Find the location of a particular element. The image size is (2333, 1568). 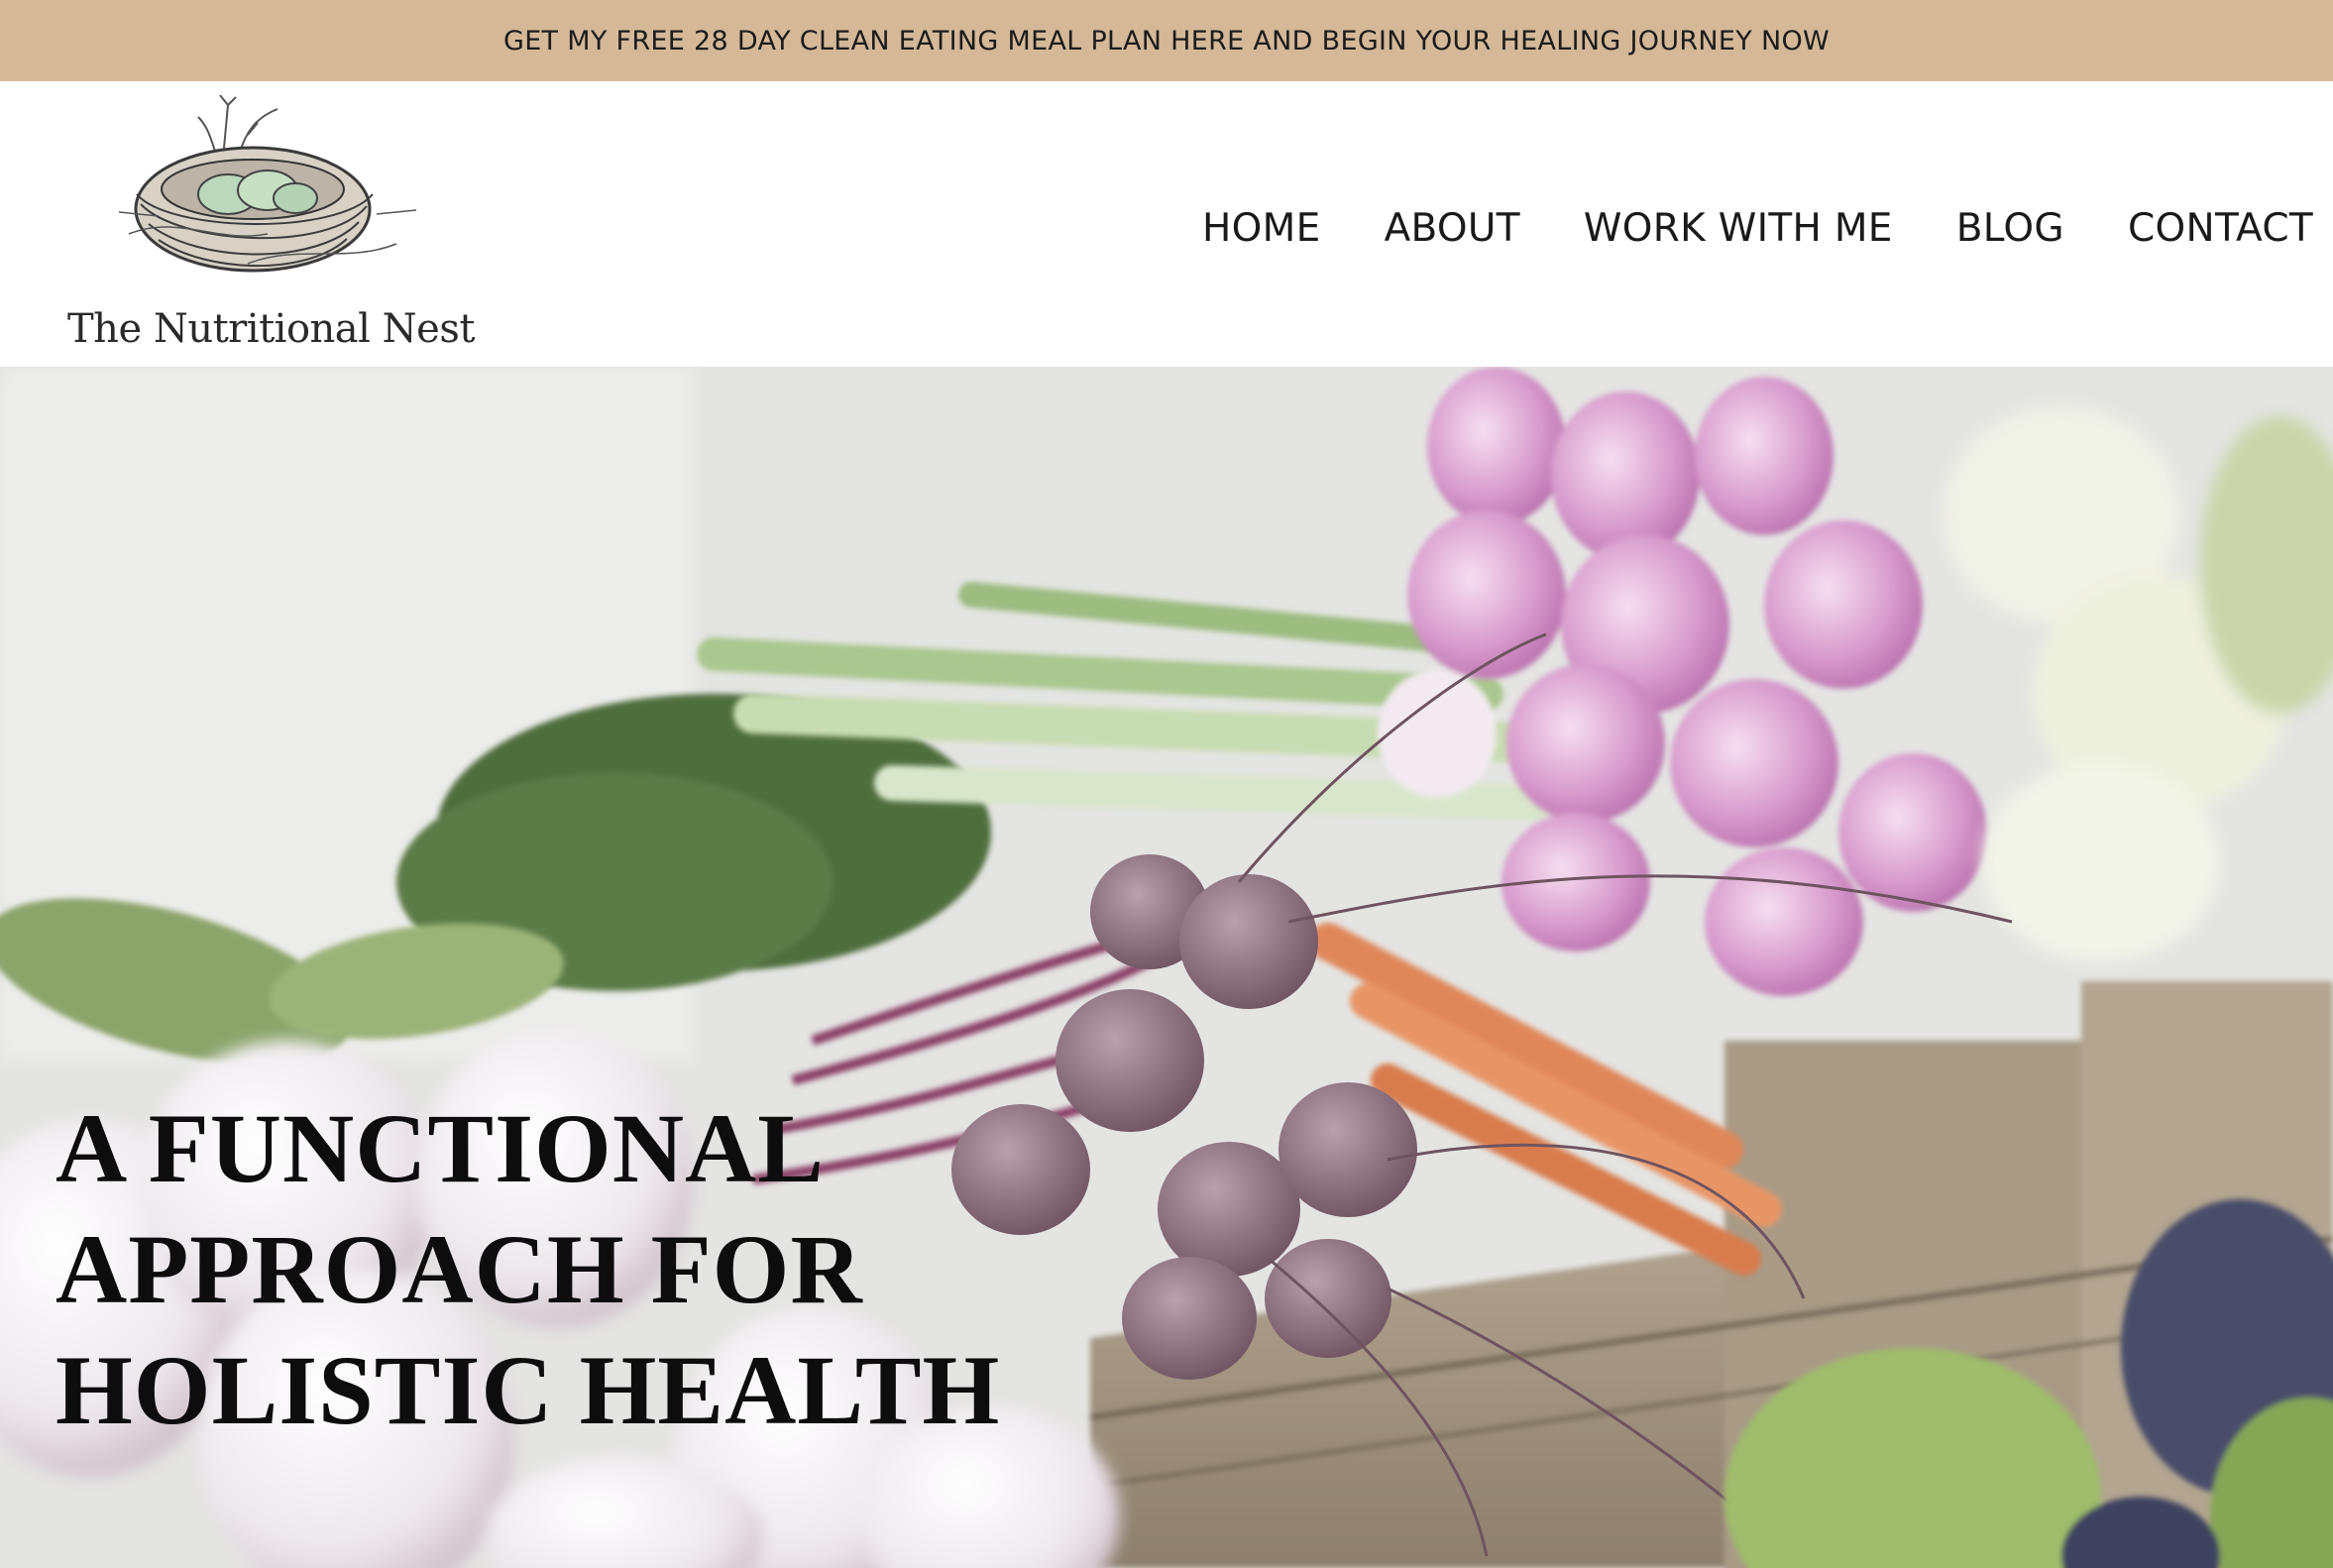

nav-blog: BLOG is located at coordinates (2010, 228).